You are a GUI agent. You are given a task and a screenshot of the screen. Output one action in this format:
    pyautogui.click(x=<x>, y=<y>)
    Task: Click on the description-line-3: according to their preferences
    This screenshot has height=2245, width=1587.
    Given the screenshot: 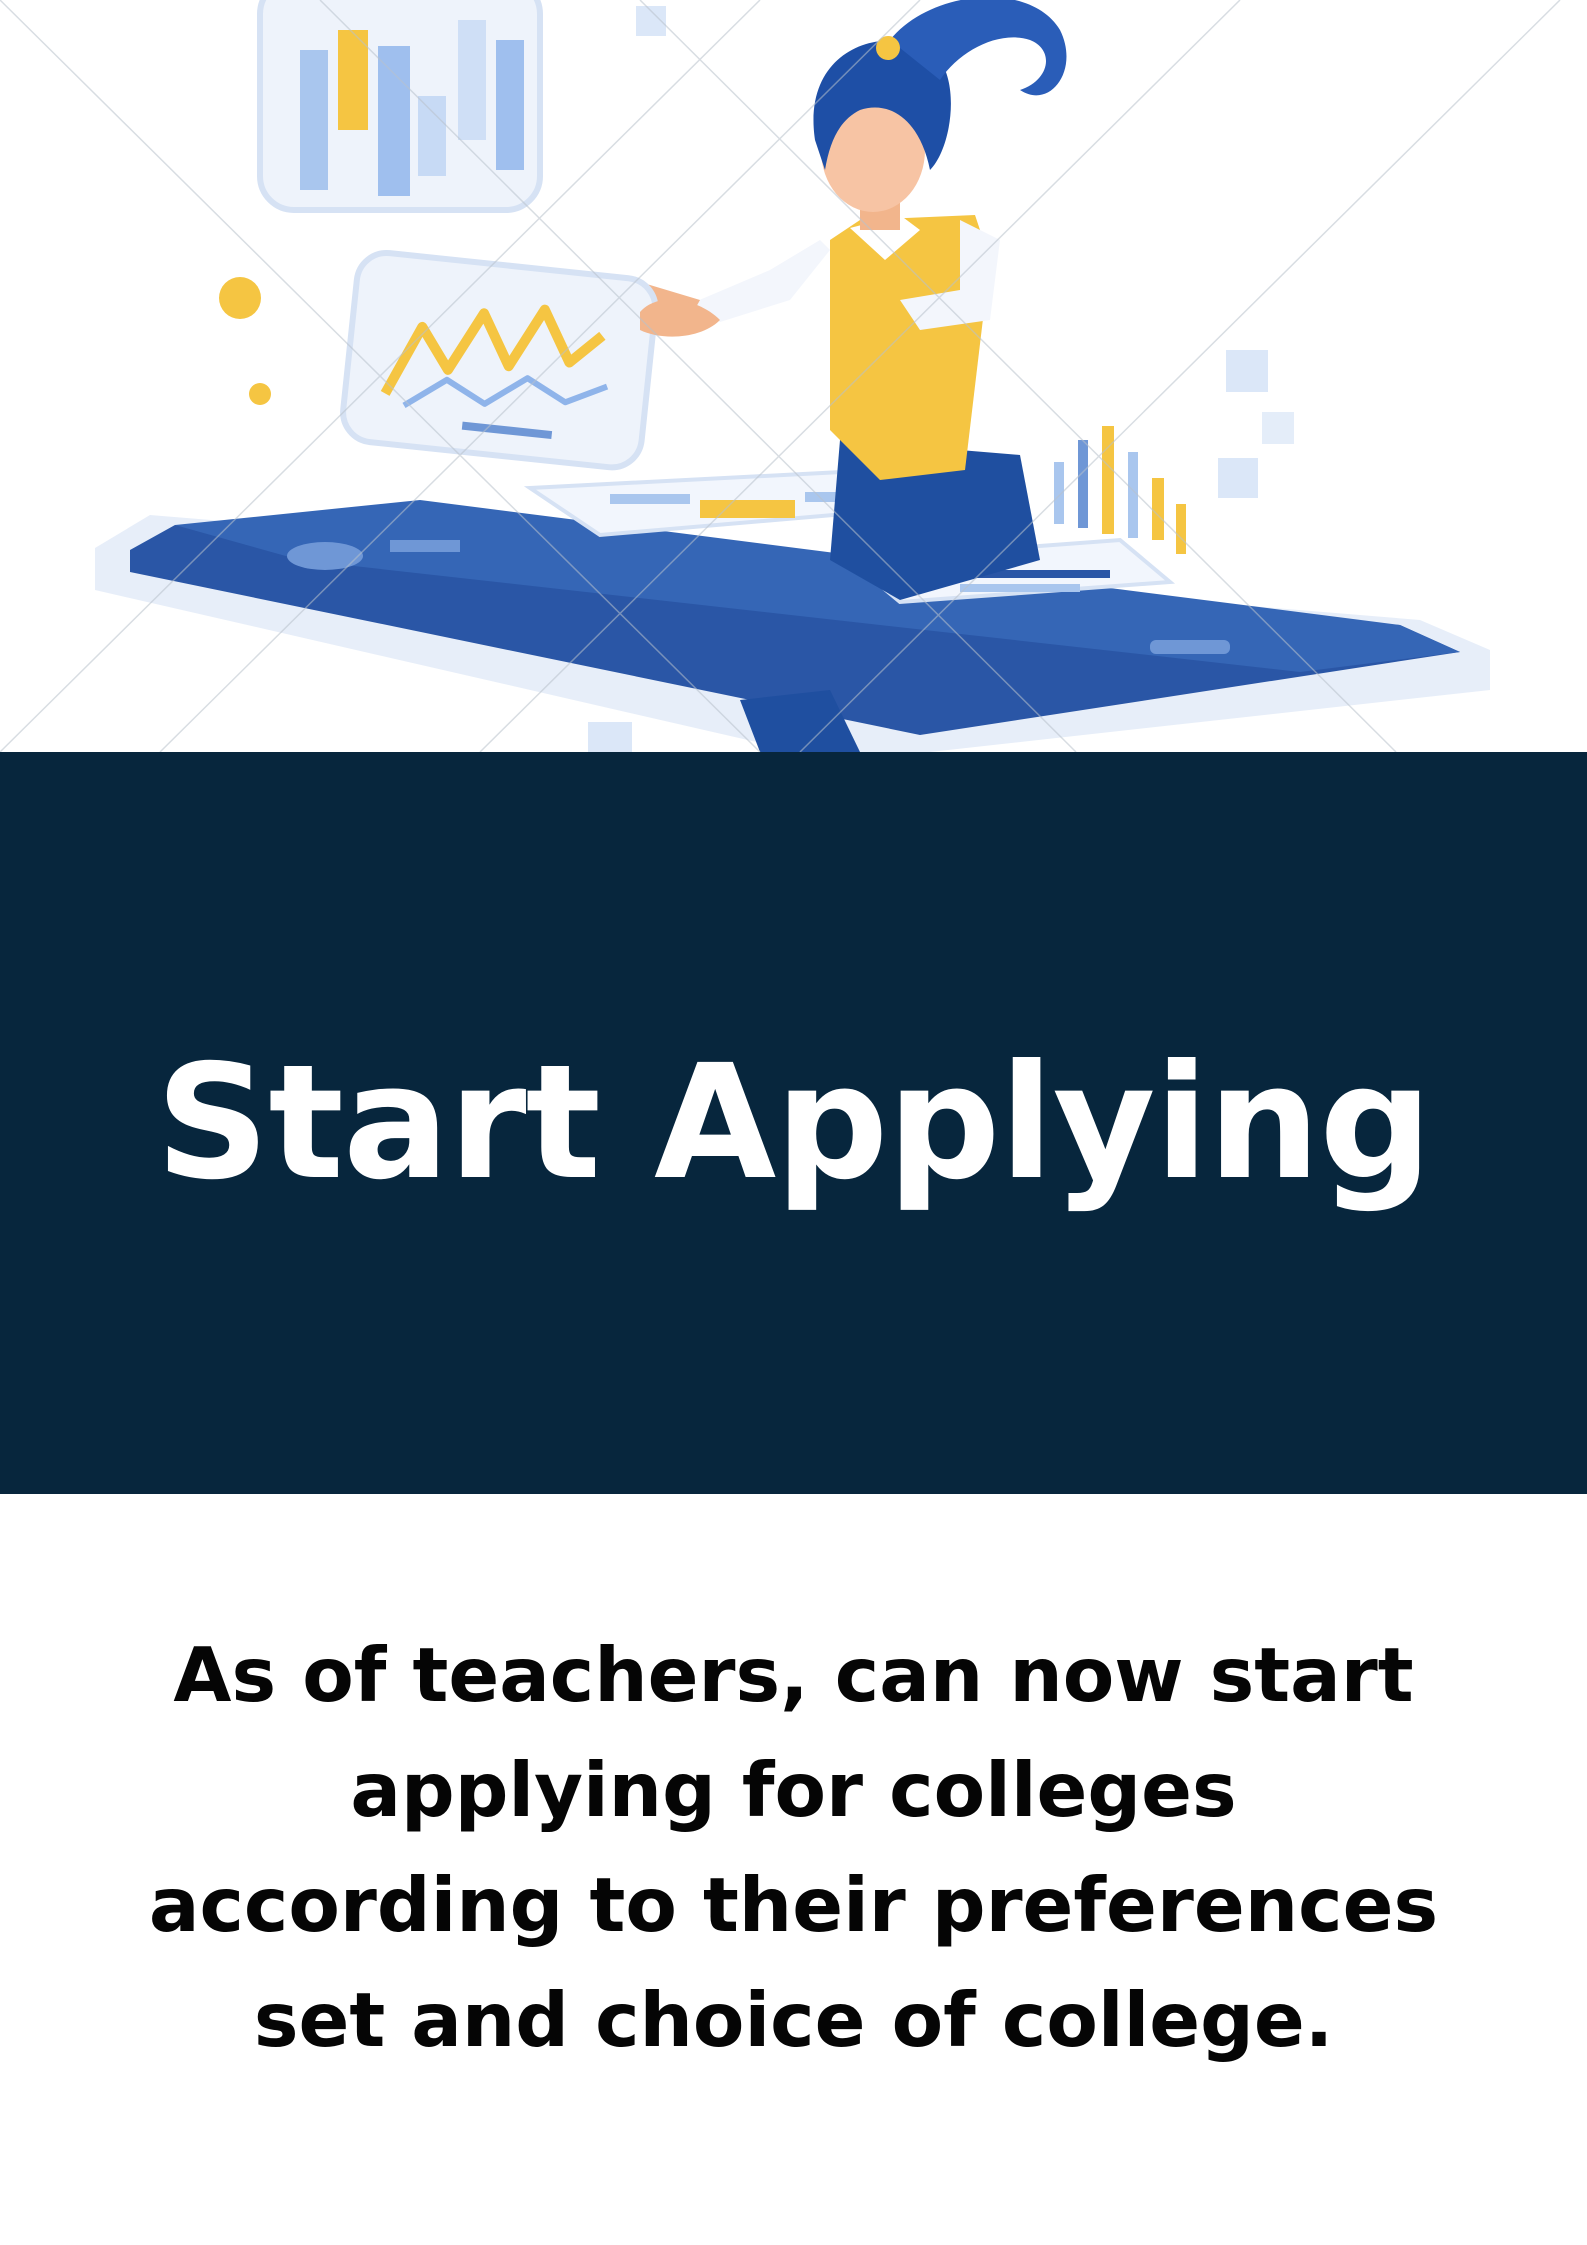 What is the action you would take?
    pyautogui.click(x=793, y=1905)
    